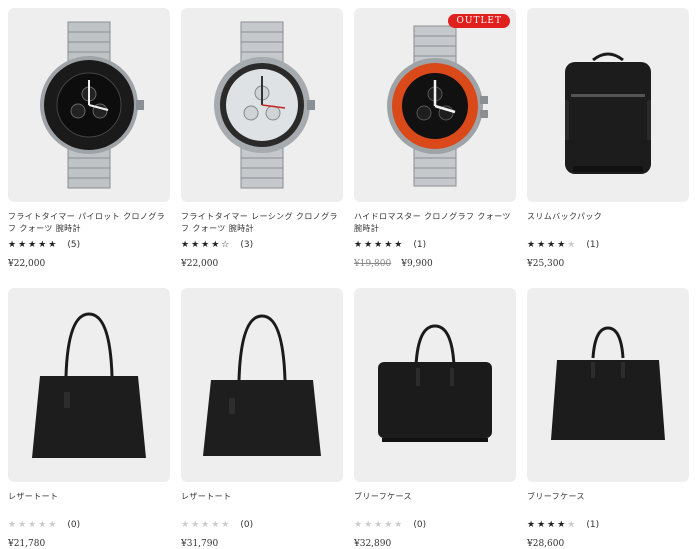  Describe the element at coordinates (608, 105) in the screenshot. I see `product-image-backpack` at that location.